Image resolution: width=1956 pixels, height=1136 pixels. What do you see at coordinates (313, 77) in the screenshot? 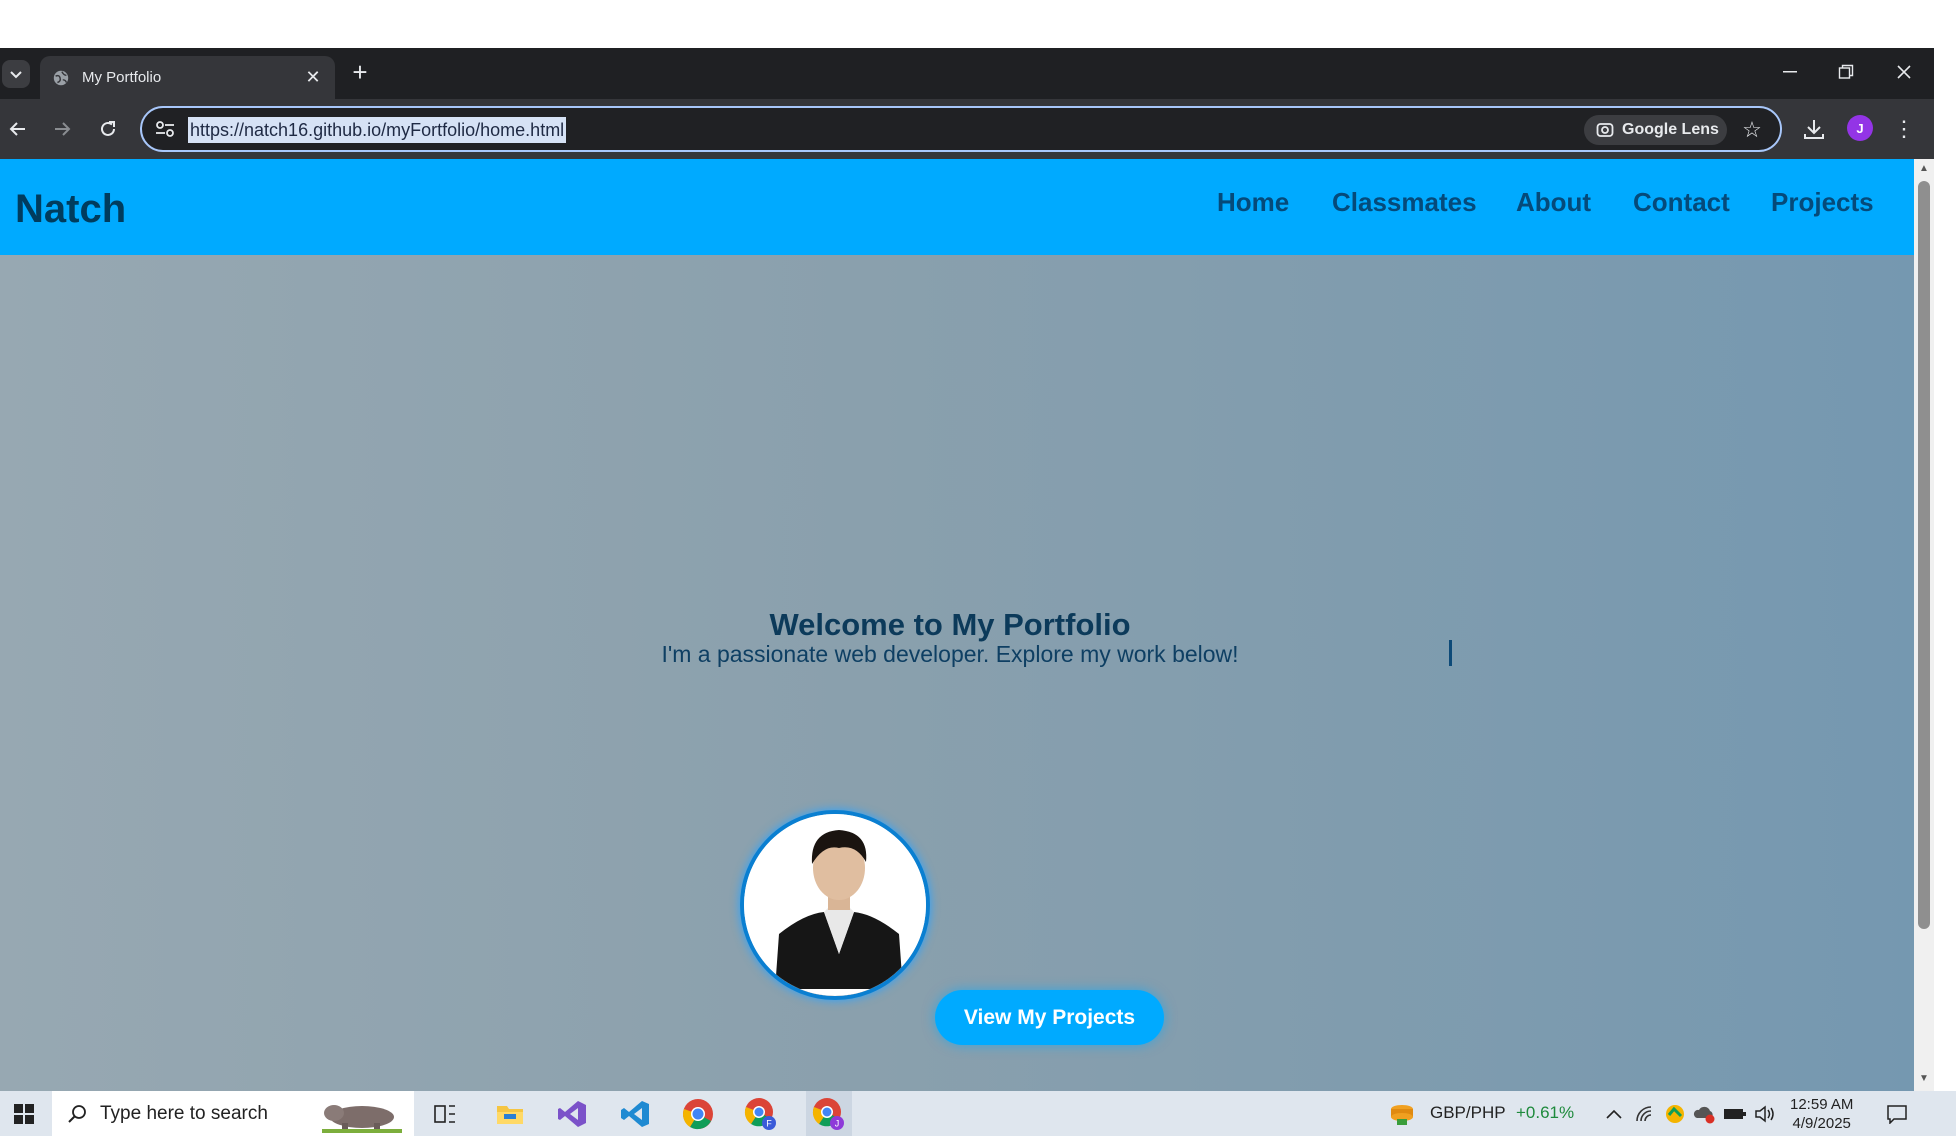
I see `tab-close-icon: ✕` at bounding box center [313, 77].